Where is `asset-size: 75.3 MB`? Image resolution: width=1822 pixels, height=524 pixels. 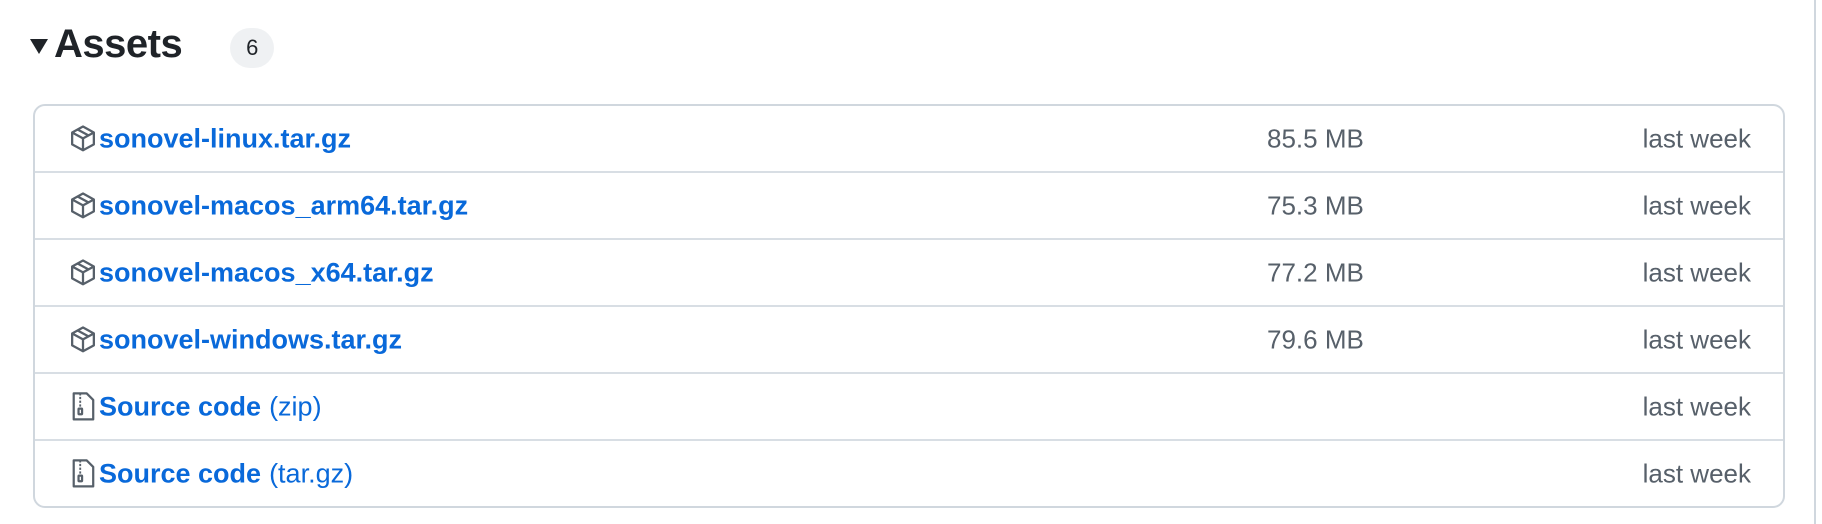
asset-size: 75.3 MB is located at coordinates (1315, 205).